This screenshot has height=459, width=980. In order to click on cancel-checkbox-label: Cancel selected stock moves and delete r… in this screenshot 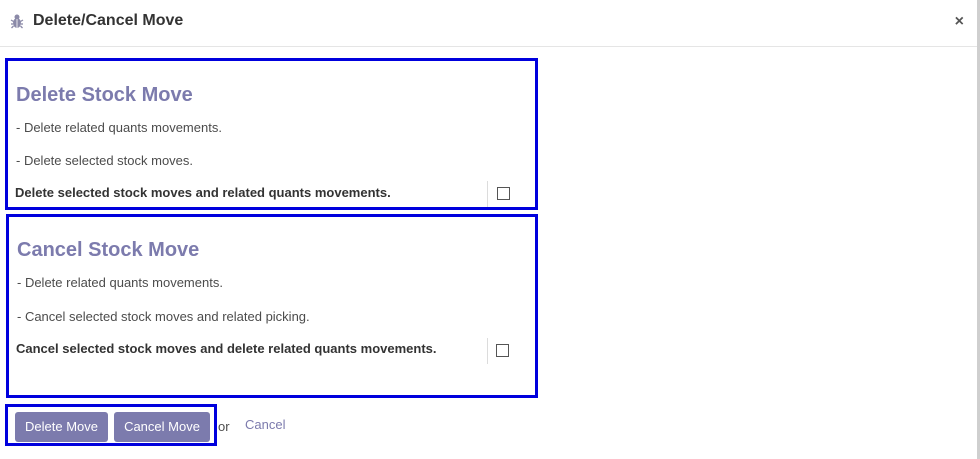, I will do `click(226, 348)`.